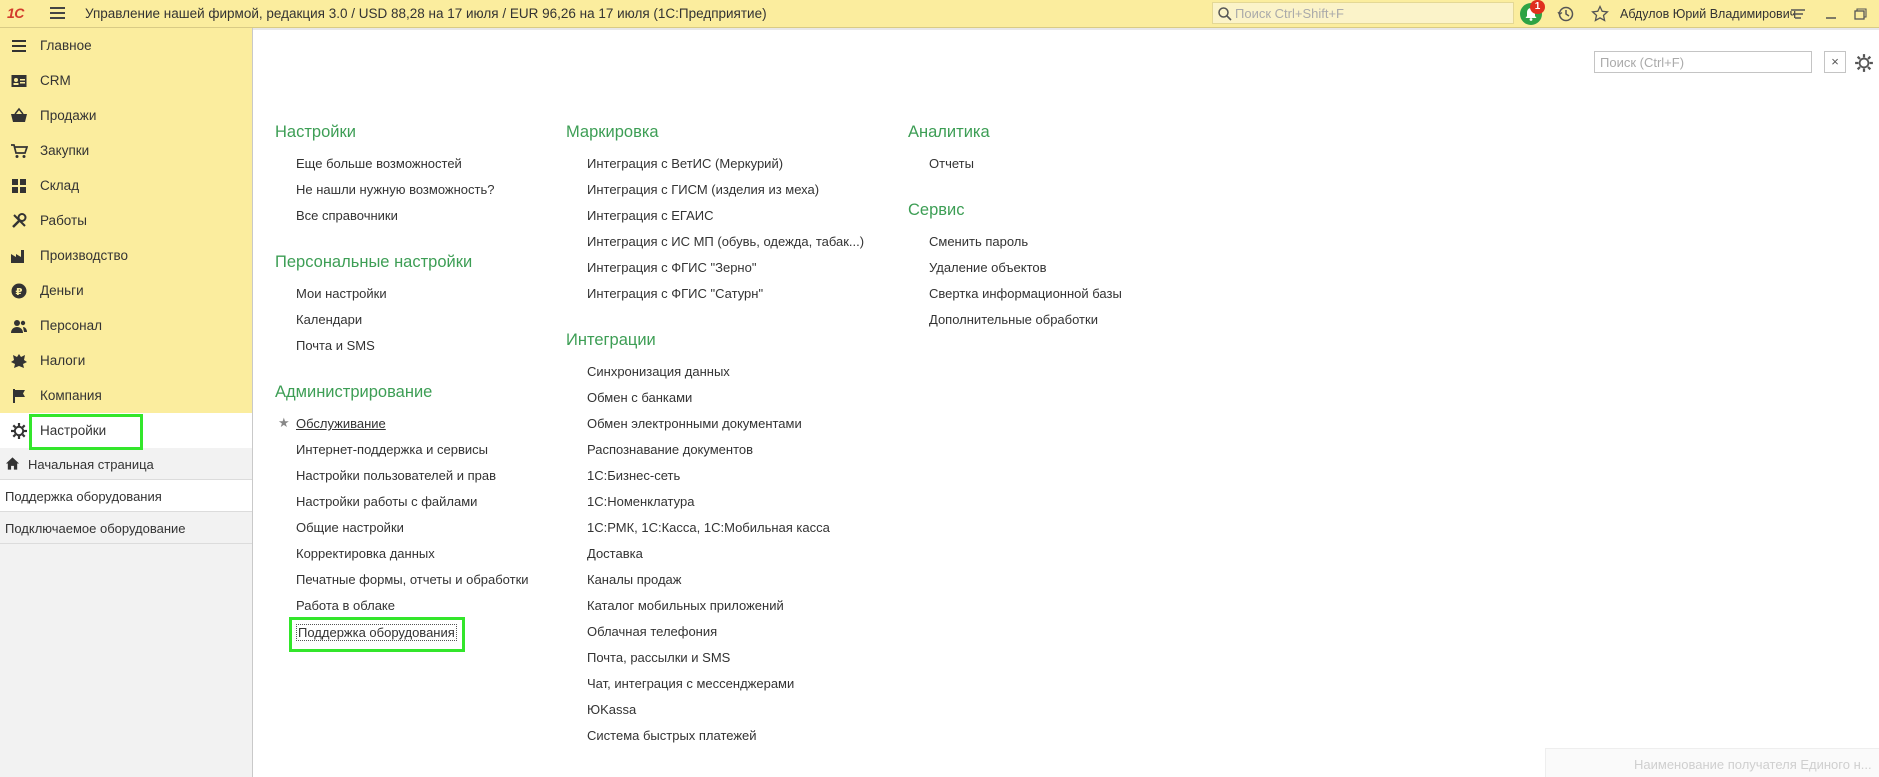  Describe the element at coordinates (126, 80) in the screenshot. I see `section-crm: CRM` at that location.